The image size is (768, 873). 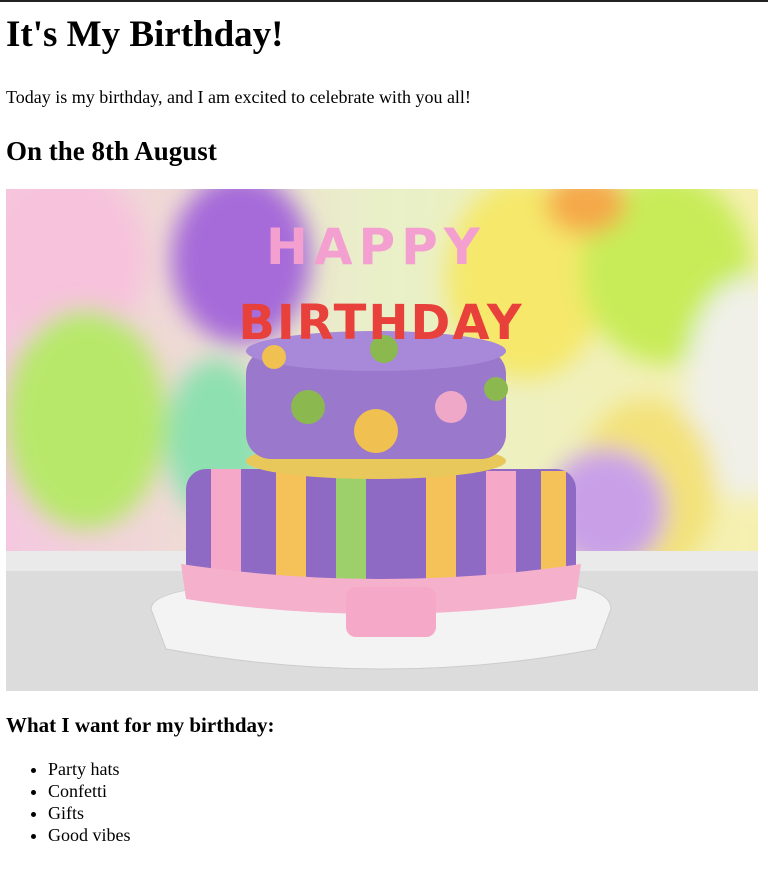 What do you see at coordinates (380, 323) in the screenshot?
I see `candles-birthday: BIRTHDAY` at bounding box center [380, 323].